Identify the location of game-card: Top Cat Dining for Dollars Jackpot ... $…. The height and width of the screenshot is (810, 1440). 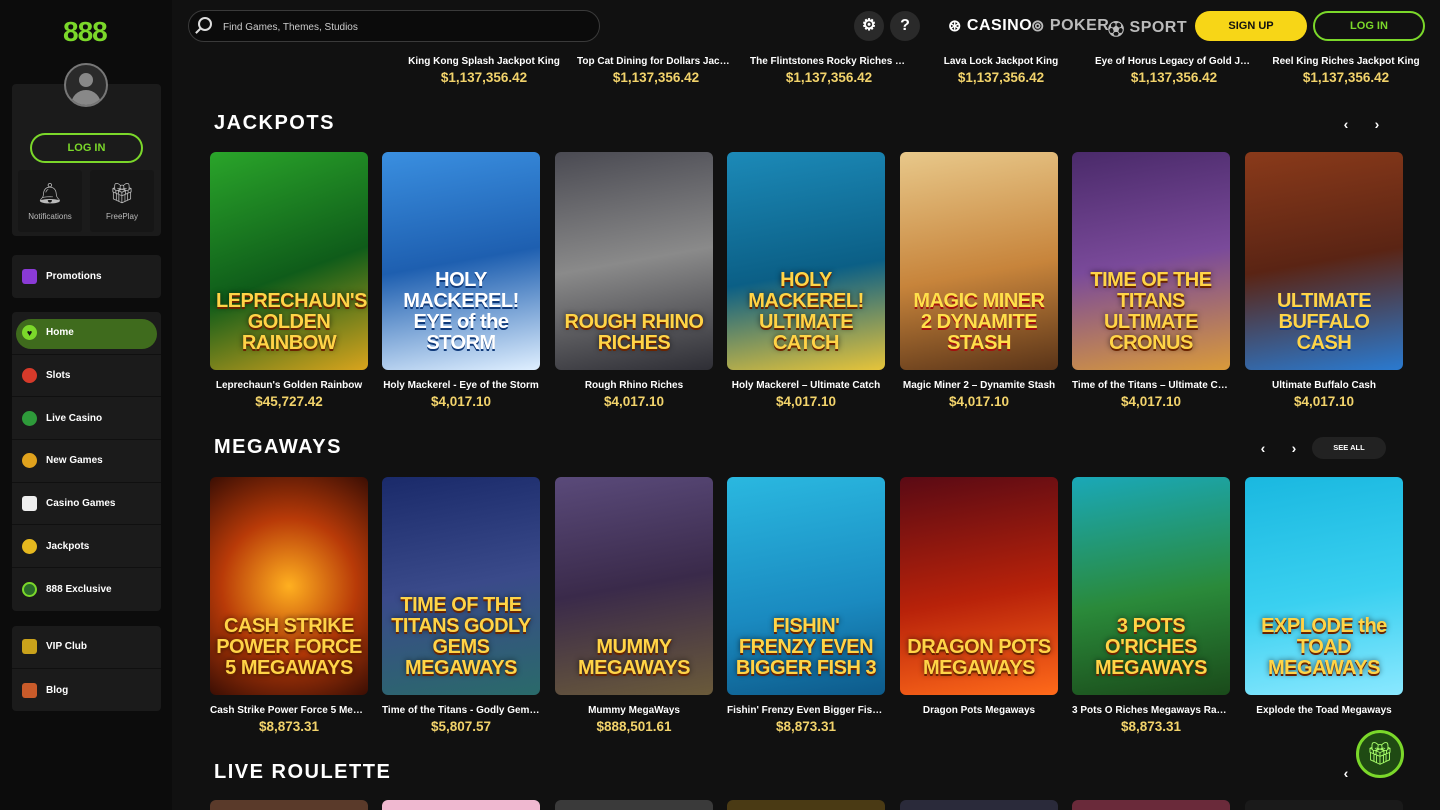
(656, 70).